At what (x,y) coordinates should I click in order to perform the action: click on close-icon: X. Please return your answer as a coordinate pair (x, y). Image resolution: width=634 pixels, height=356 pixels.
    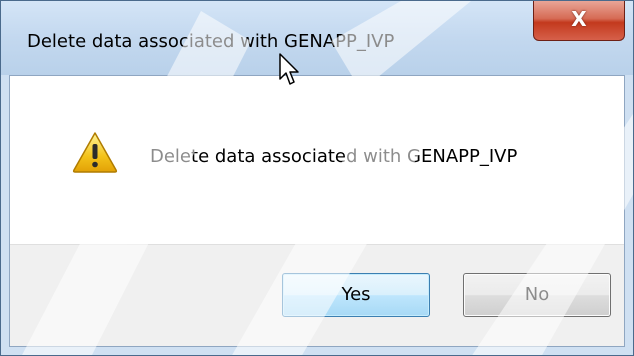
    Looking at the image, I should click on (579, 19).